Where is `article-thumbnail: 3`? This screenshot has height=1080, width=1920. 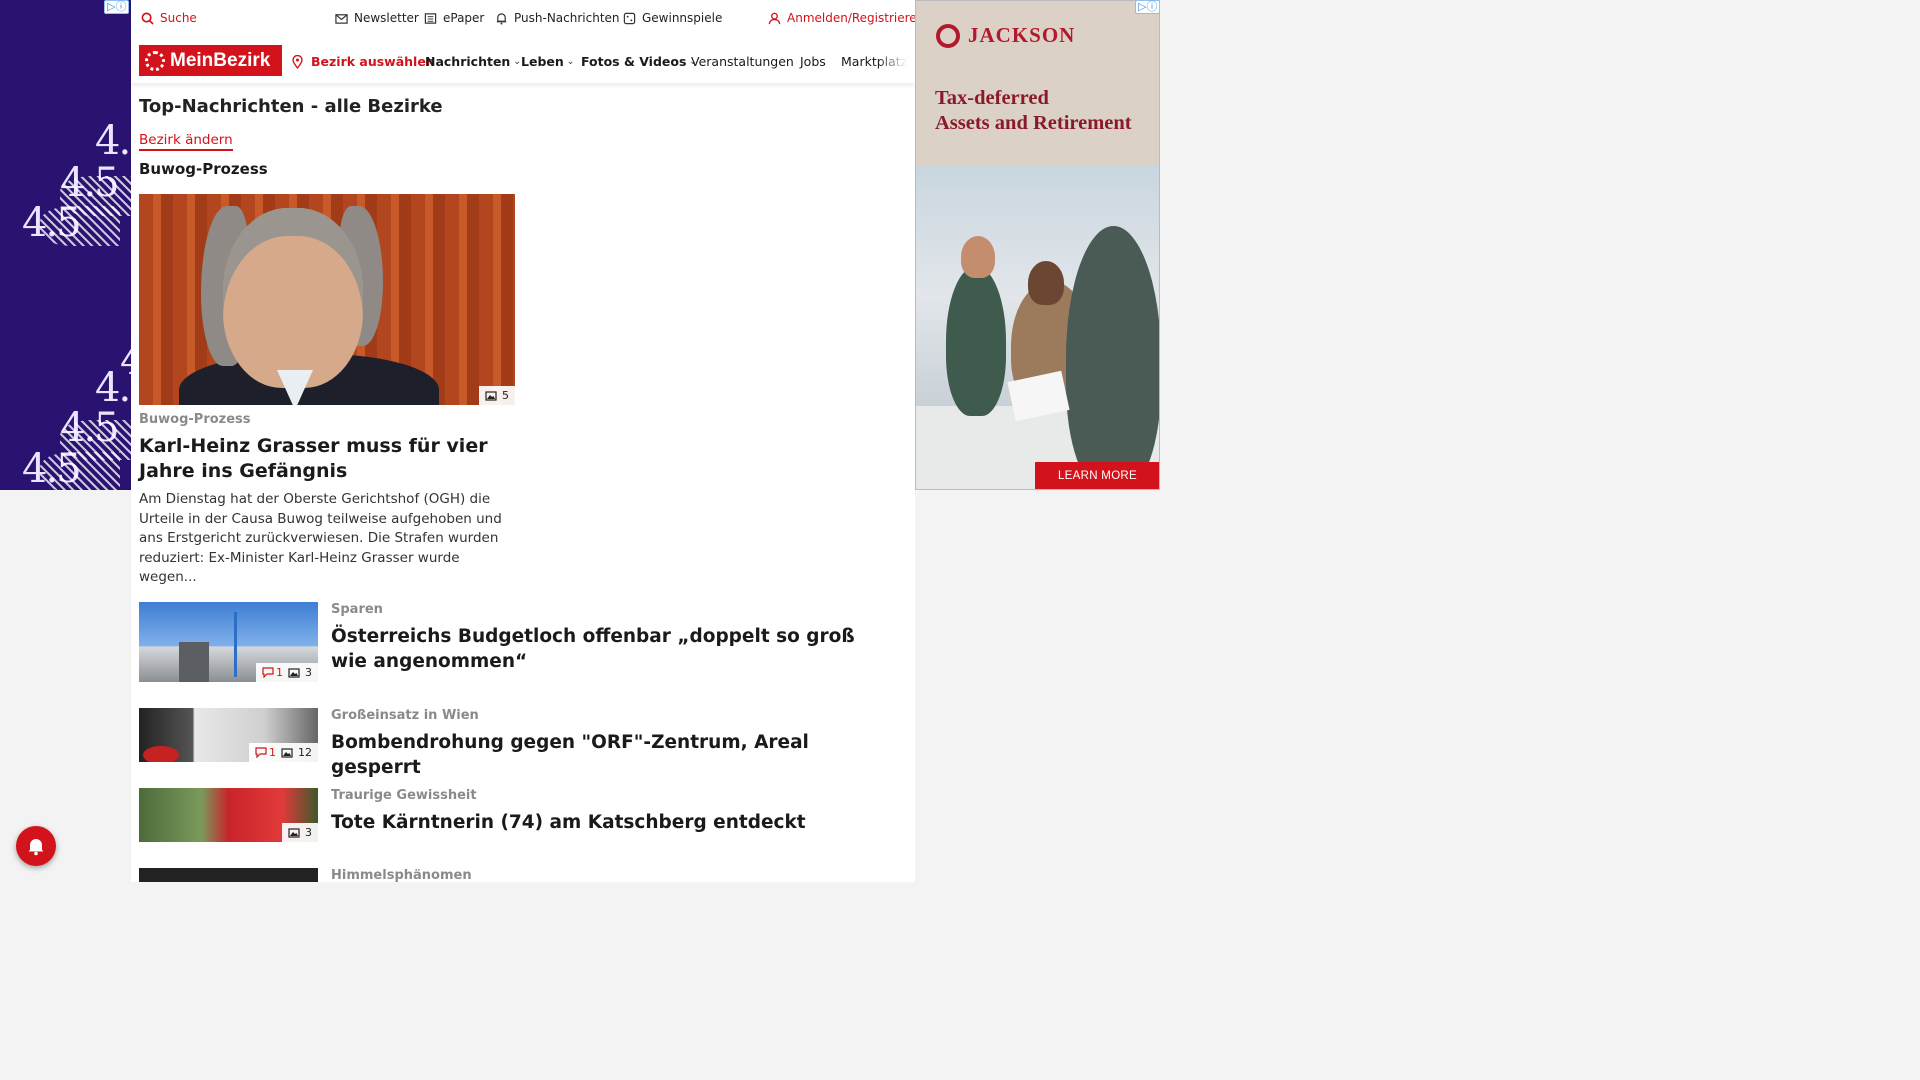
article-thumbnail: 3 is located at coordinates (228, 815).